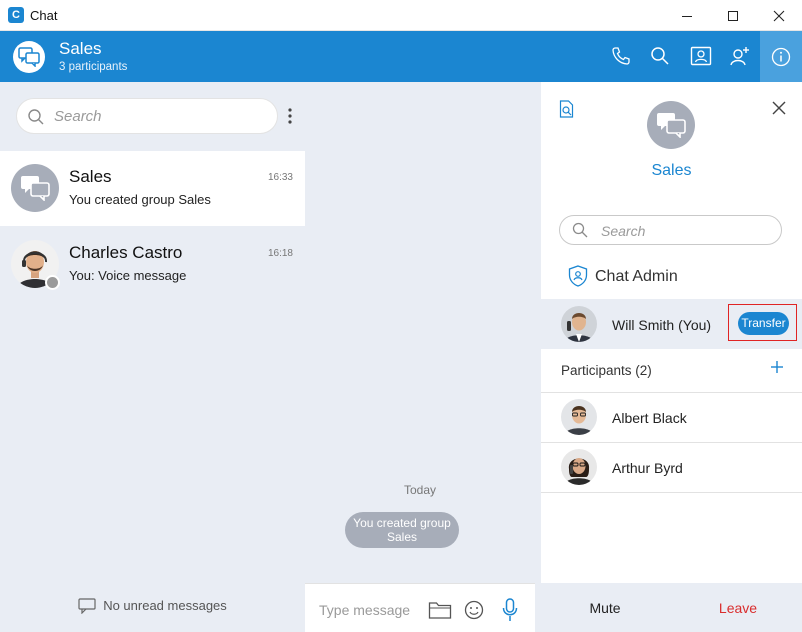 The height and width of the screenshot is (632, 802). Describe the element at coordinates (738, 608) in the screenshot. I see `leave-button: Leave` at that location.